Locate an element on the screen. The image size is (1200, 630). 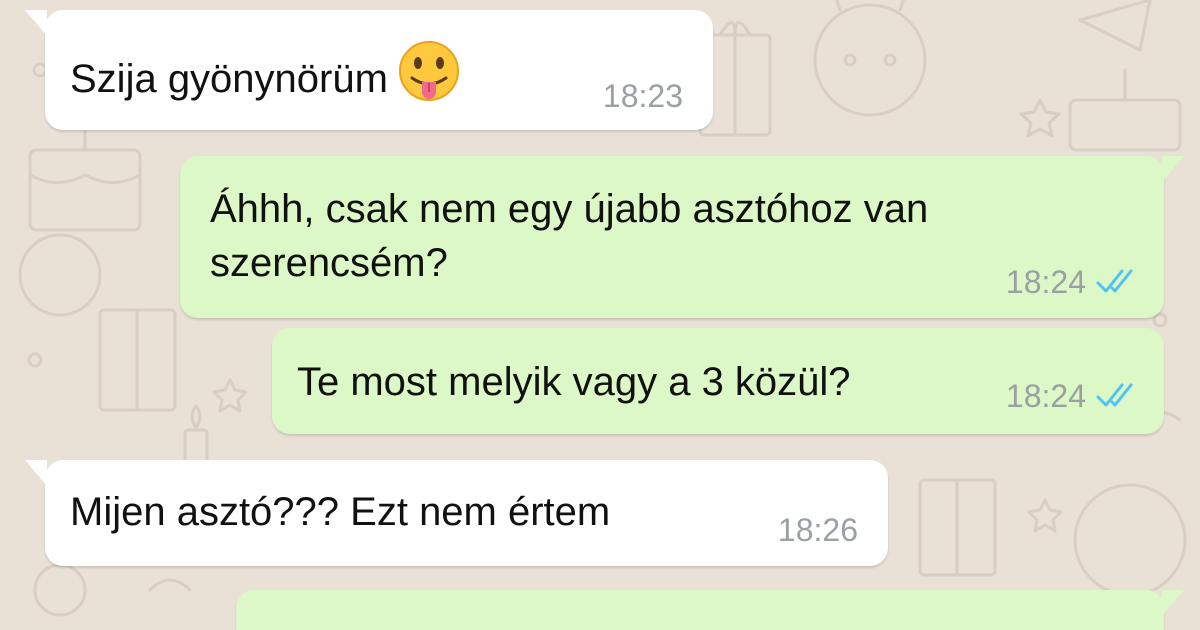
message-outgoing: Te most melyik vagy a 3 közül? 18:24 is located at coordinates (718, 381).